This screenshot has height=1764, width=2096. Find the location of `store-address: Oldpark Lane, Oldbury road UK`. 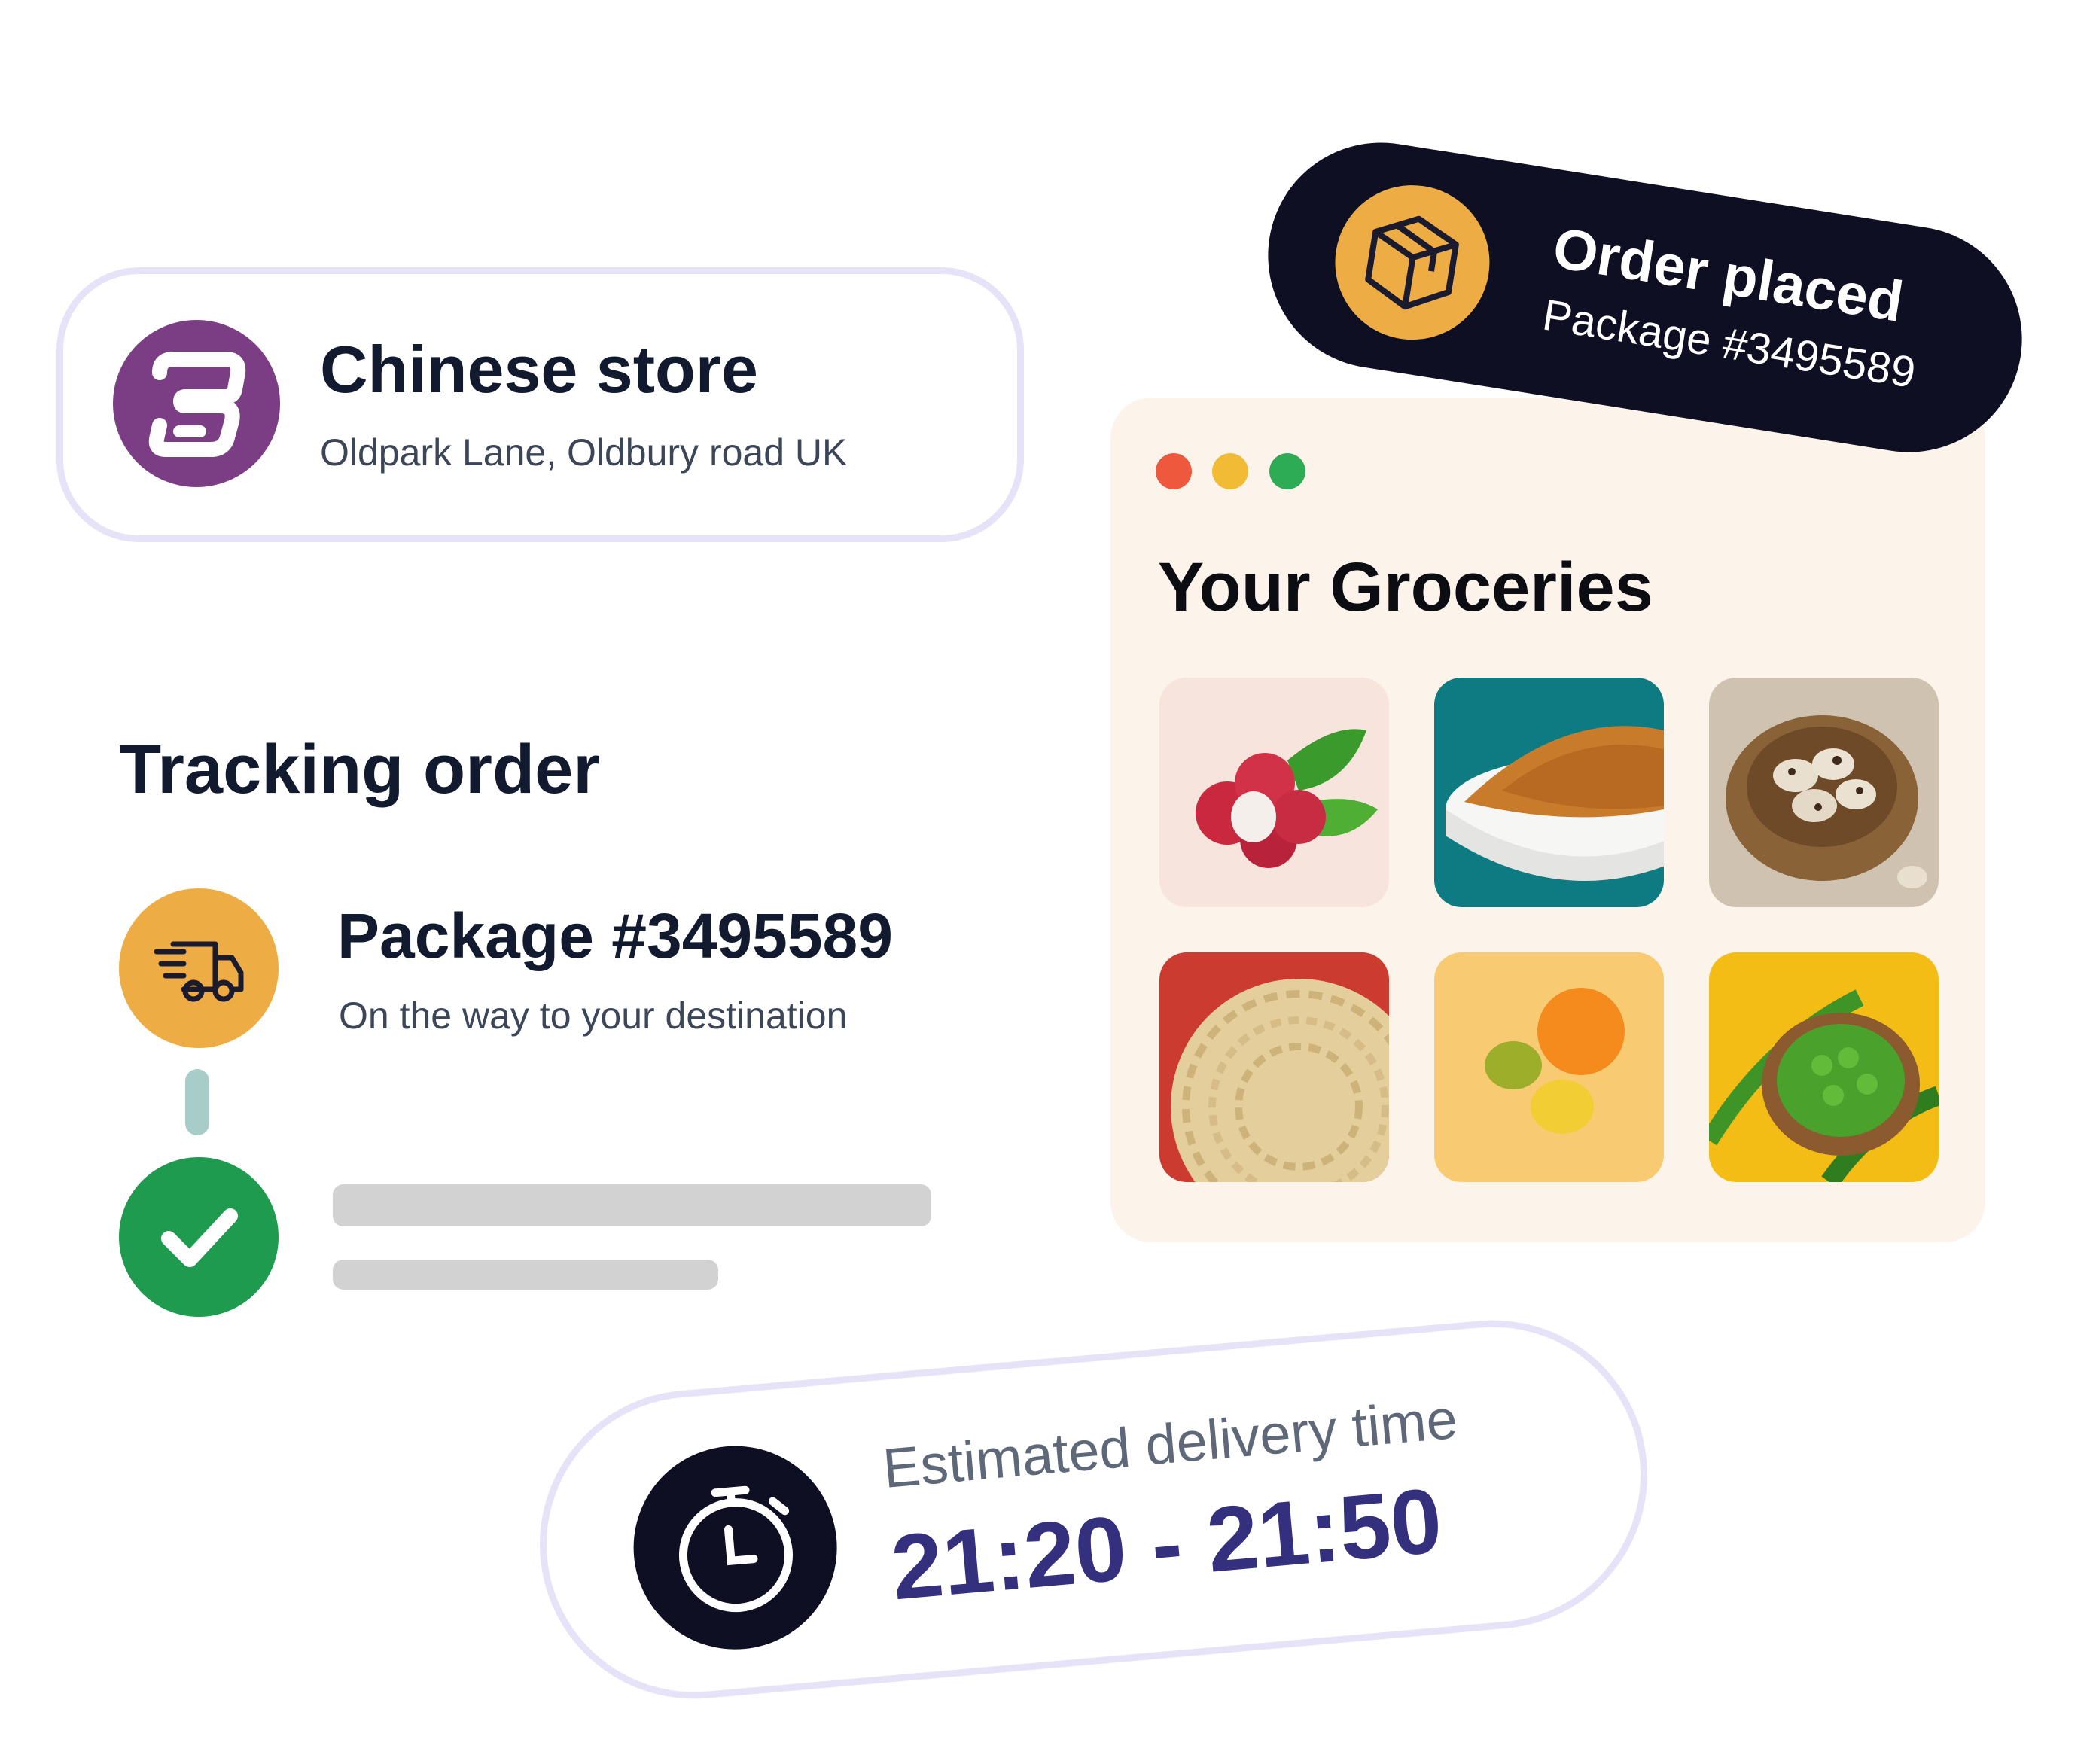

store-address: Oldpark Lane, Oldbury road UK is located at coordinates (584, 452).